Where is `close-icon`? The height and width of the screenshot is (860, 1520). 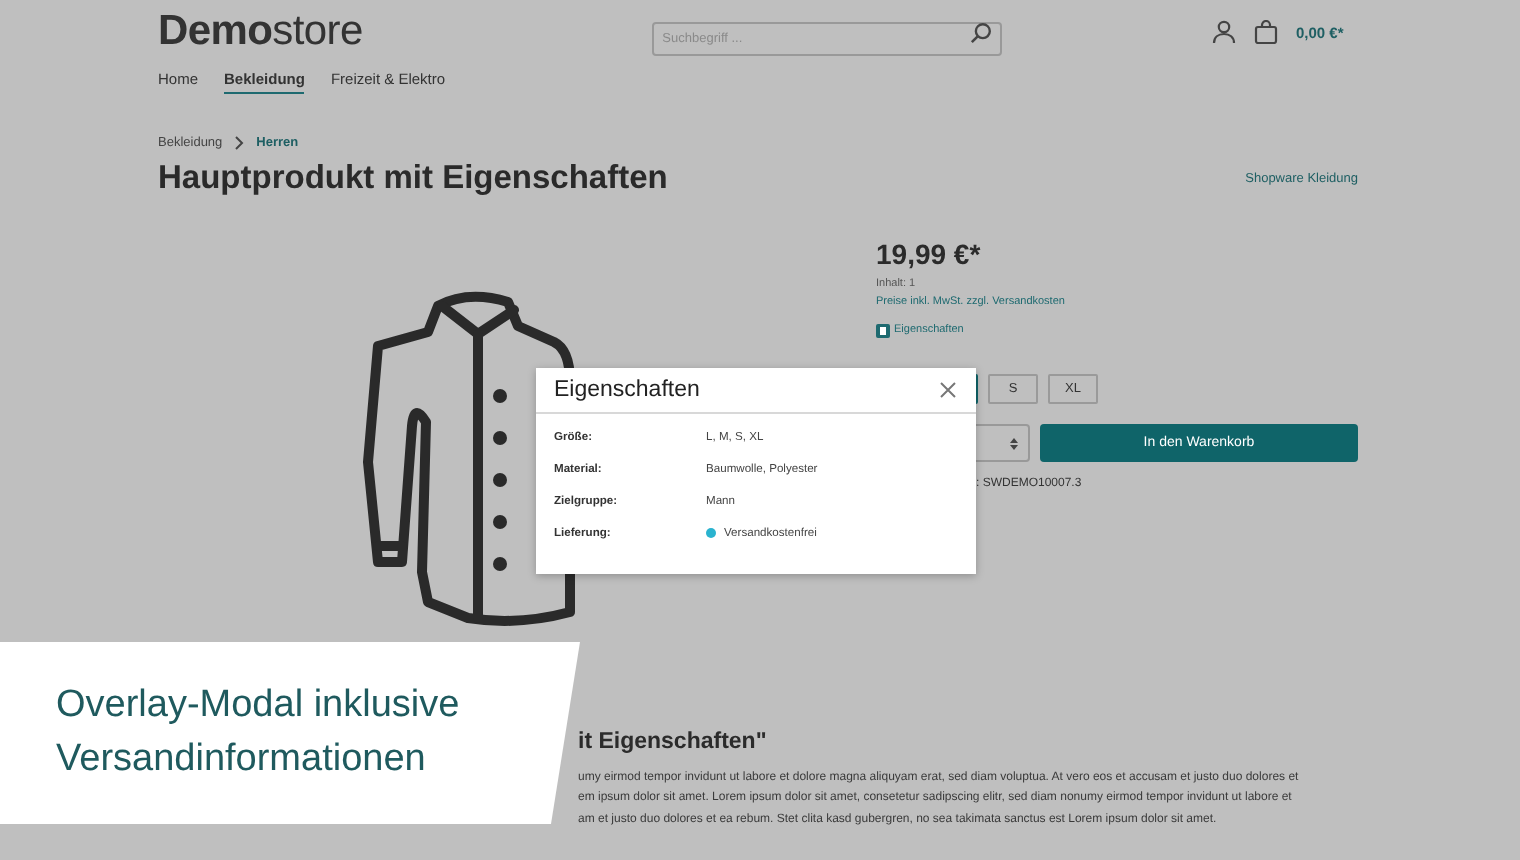 close-icon is located at coordinates (948, 390).